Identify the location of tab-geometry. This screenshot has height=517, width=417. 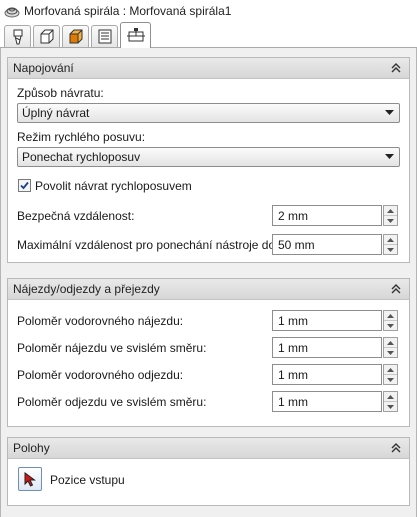
(75, 36).